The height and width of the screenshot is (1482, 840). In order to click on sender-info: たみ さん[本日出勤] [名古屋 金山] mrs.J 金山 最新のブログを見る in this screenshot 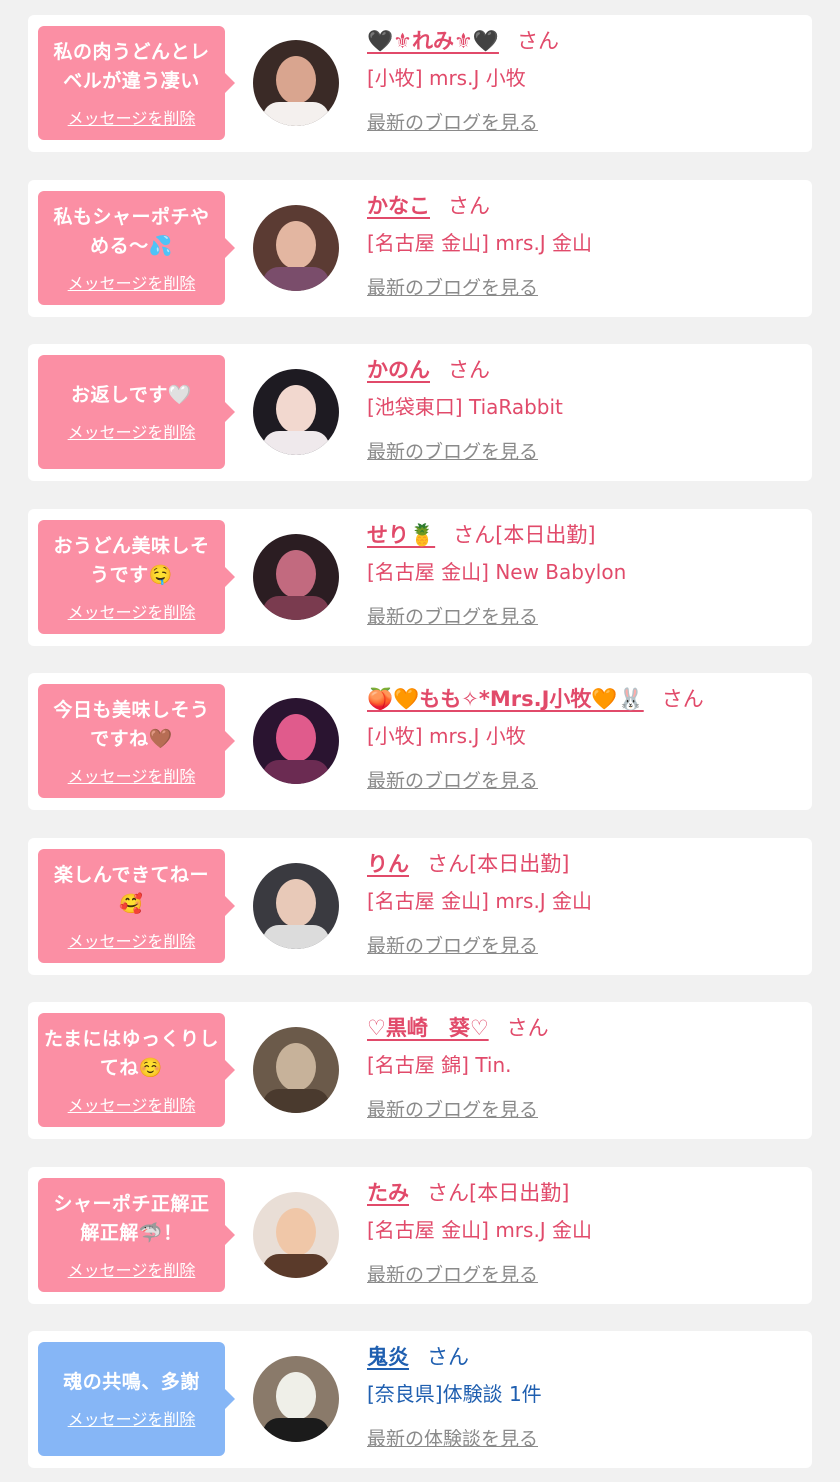, I will do `click(584, 1232)`.